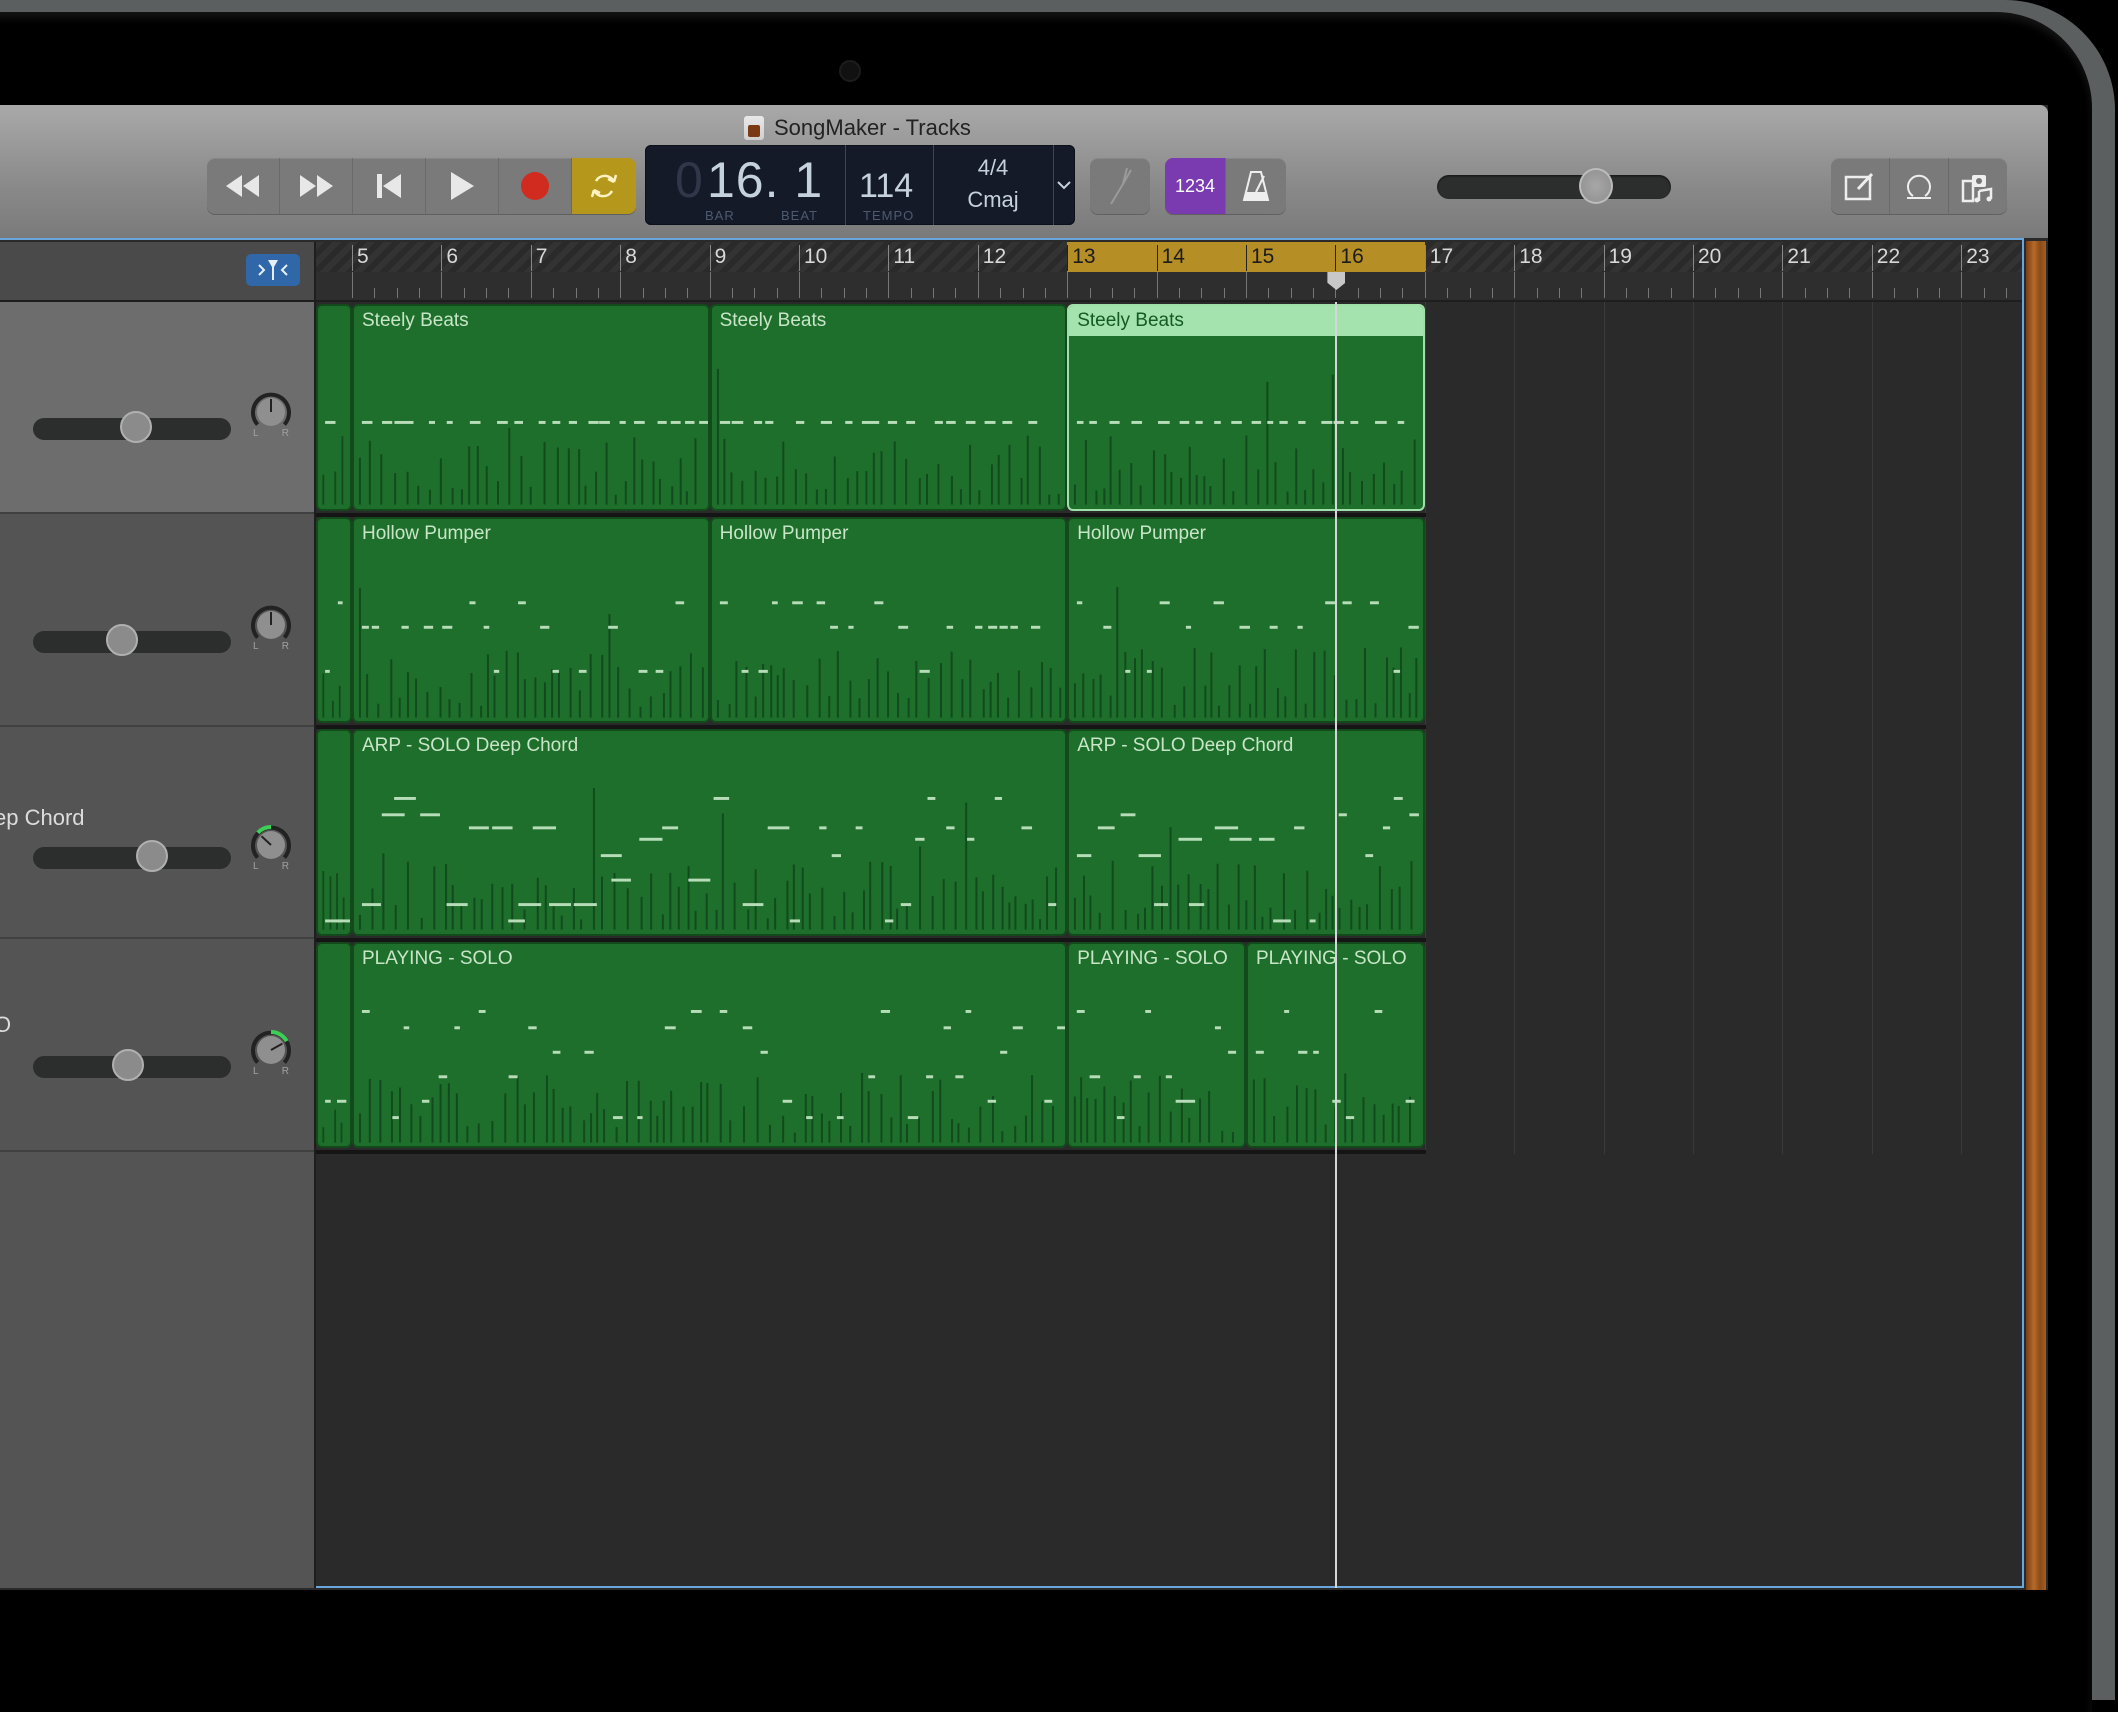 The image size is (2118, 1712). Describe the element at coordinates (720, 215) in the screenshot. I see `lcd-bar-label: BAR` at that location.